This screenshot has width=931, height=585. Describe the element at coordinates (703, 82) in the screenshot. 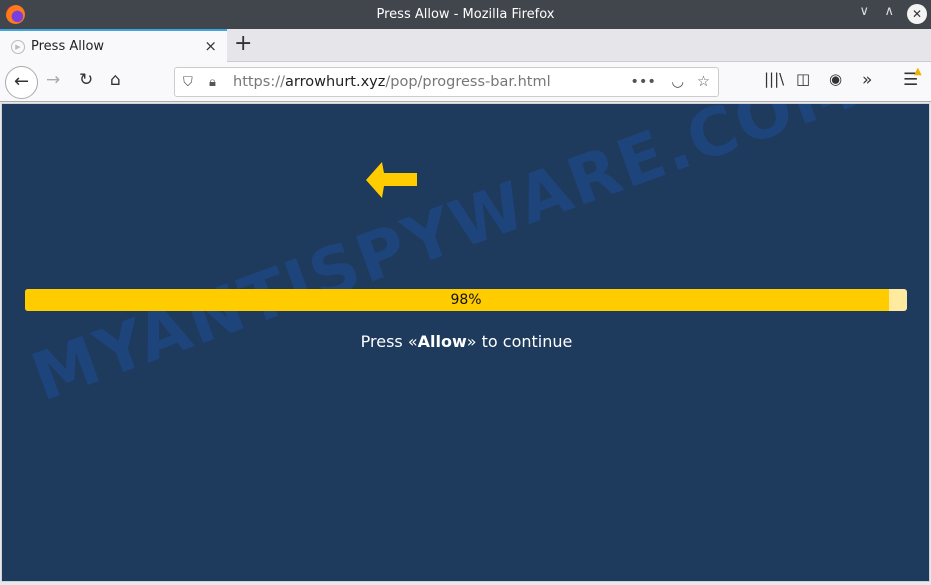

I see `bookmark-star-icon: ☆` at that location.